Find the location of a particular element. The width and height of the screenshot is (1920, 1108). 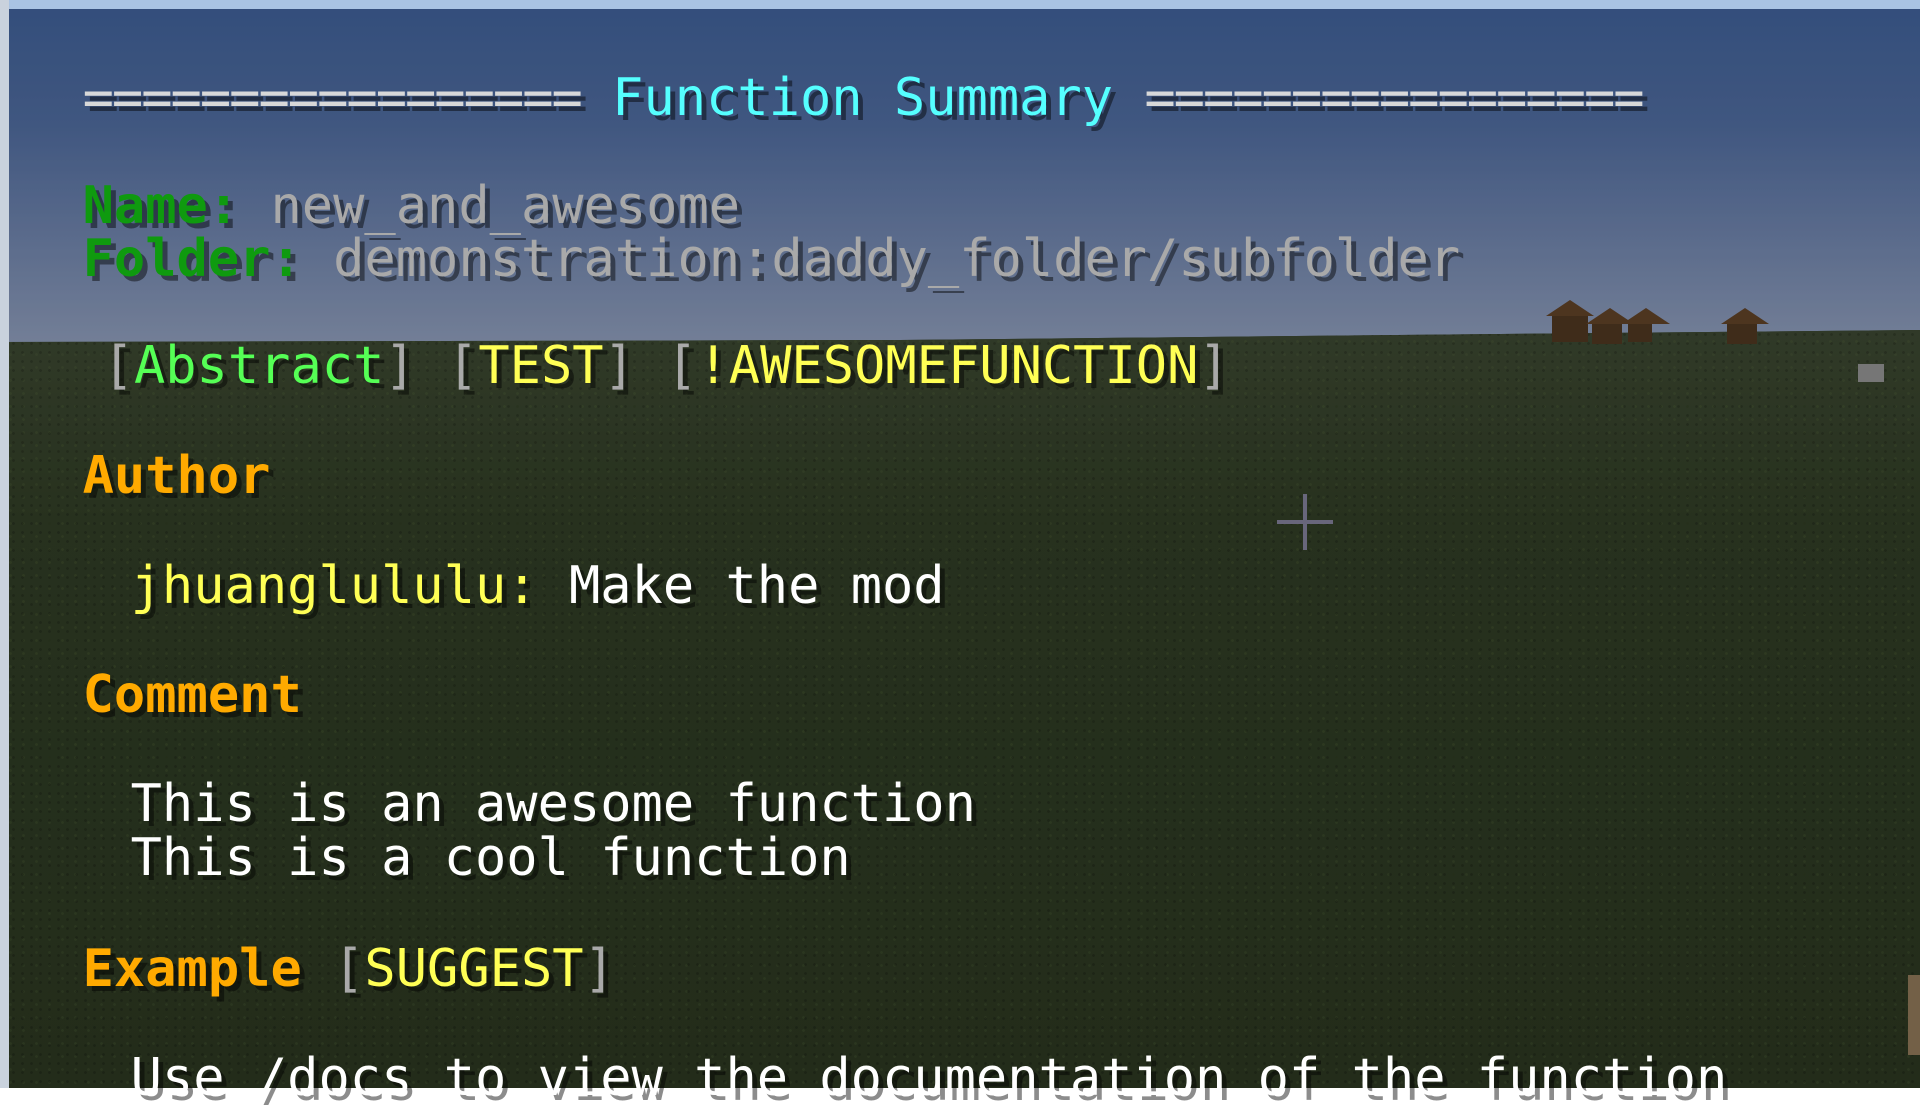

window-top-border is located at coordinates (960, 4).